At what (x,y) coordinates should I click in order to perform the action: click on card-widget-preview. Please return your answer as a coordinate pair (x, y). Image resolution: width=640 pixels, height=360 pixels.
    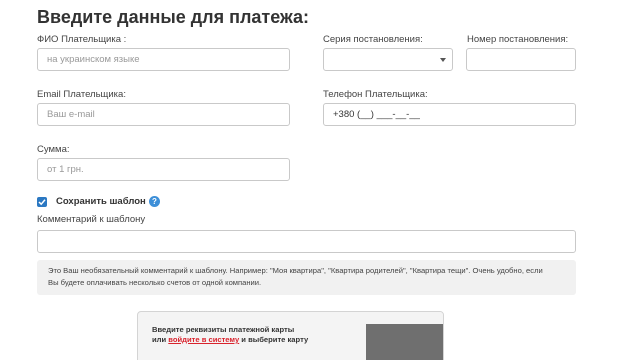
    Looking at the image, I should click on (404, 342).